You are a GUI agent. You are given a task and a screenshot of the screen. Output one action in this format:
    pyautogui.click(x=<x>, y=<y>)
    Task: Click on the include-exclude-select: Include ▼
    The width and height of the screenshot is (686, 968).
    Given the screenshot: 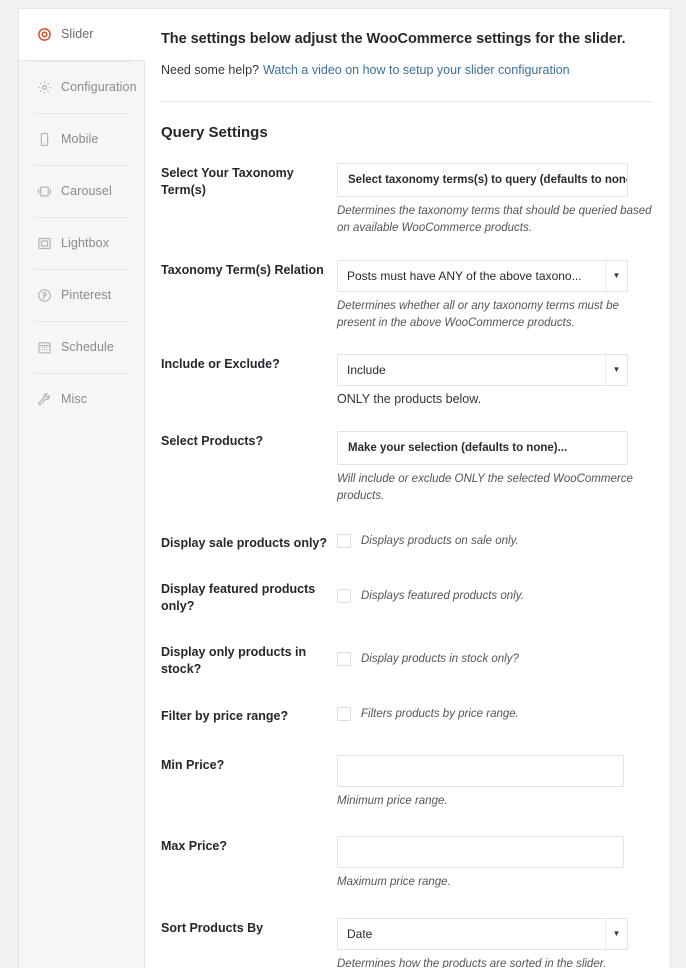 What is the action you would take?
    pyautogui.click(x=482, y=370)
    